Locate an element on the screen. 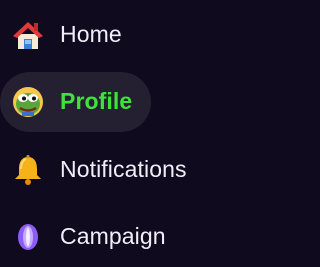 This screenshot has height=267, width=320. sidebar-item-label: Notifications is located at coordinates (123, 168).